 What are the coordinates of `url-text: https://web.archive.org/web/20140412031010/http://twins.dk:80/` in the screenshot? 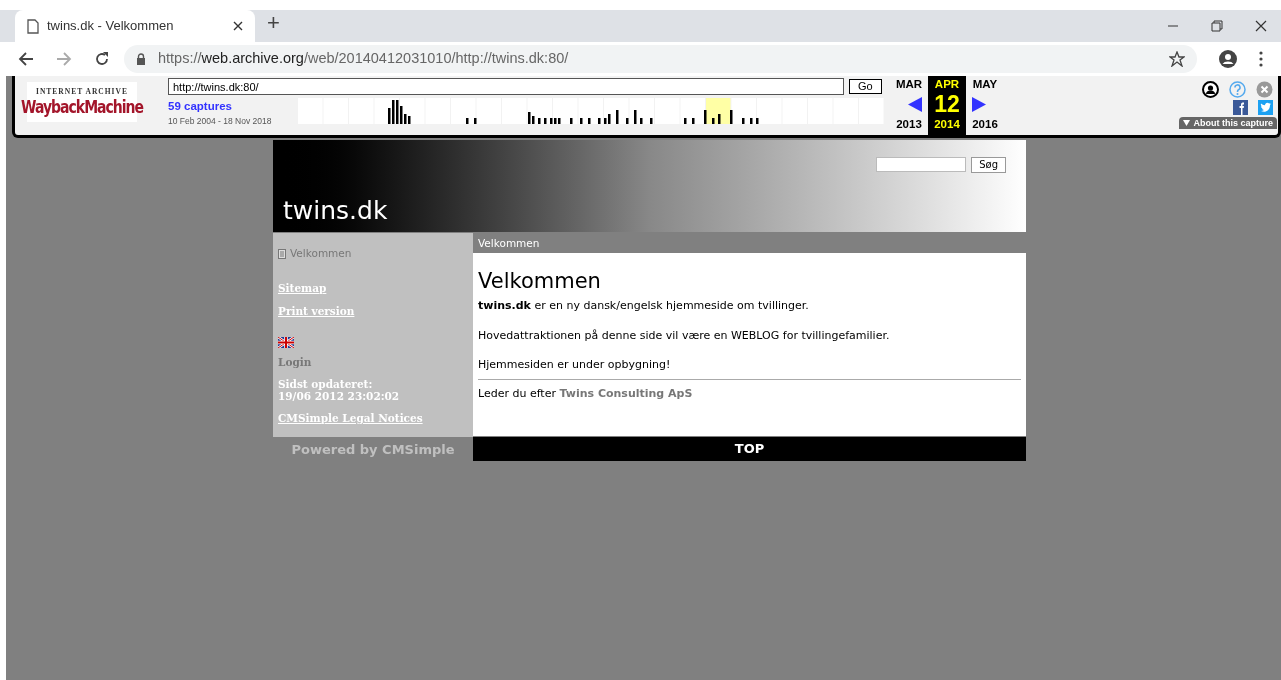 It's located at (364, 59).